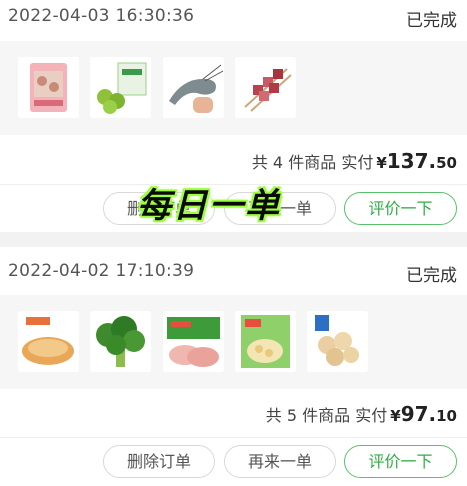 Image resolution: width=467 pixels, height=486 pixels. I want to click on order-separator, so click(233, 239).